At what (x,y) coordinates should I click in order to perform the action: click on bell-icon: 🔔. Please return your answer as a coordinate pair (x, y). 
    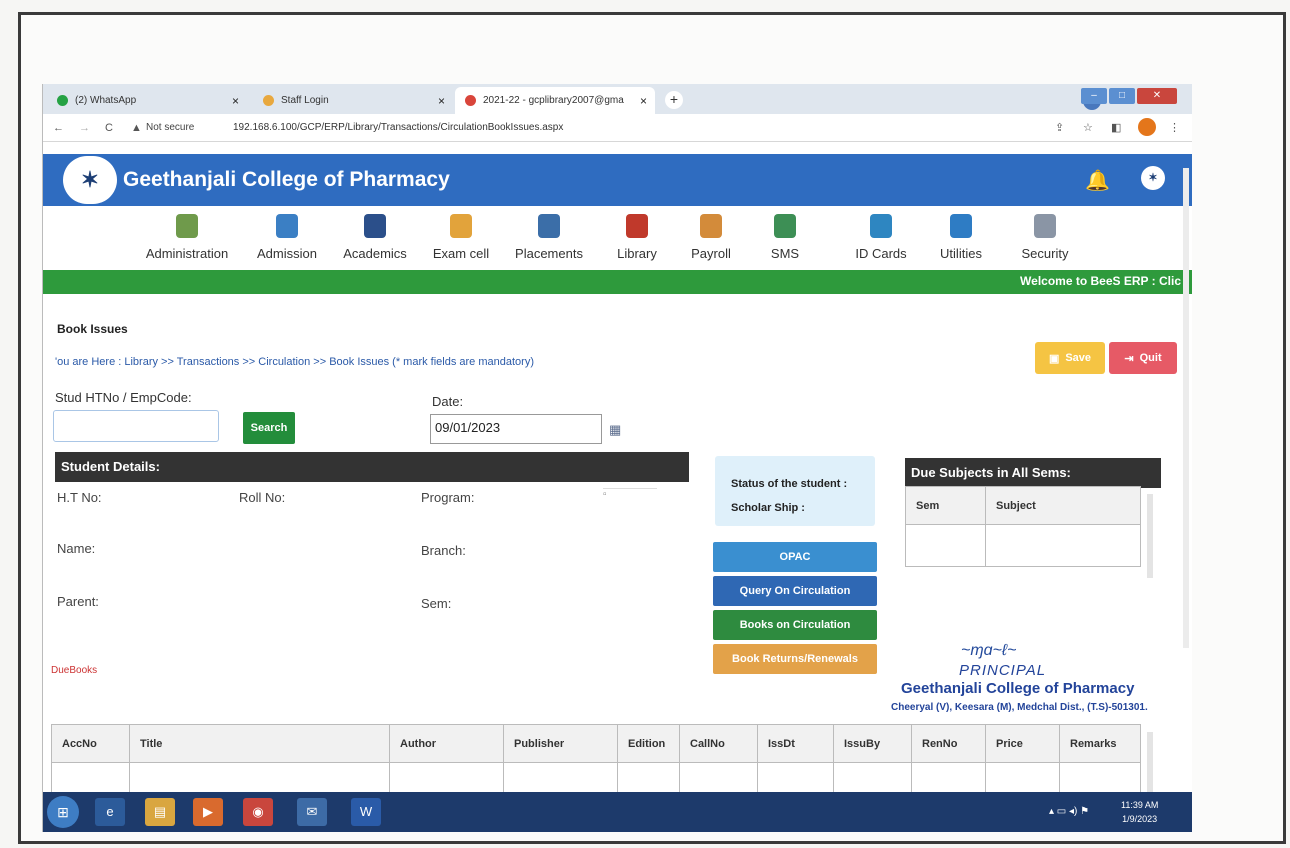
    Looking at the image, I should click on (1097, 180).